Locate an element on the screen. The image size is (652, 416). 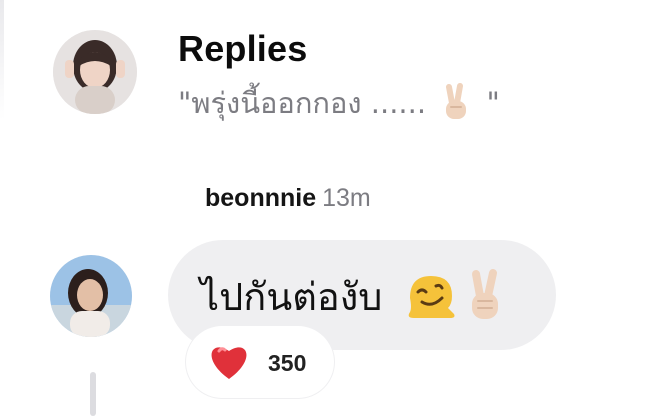
thread-line is located at coordinates (93, 394).